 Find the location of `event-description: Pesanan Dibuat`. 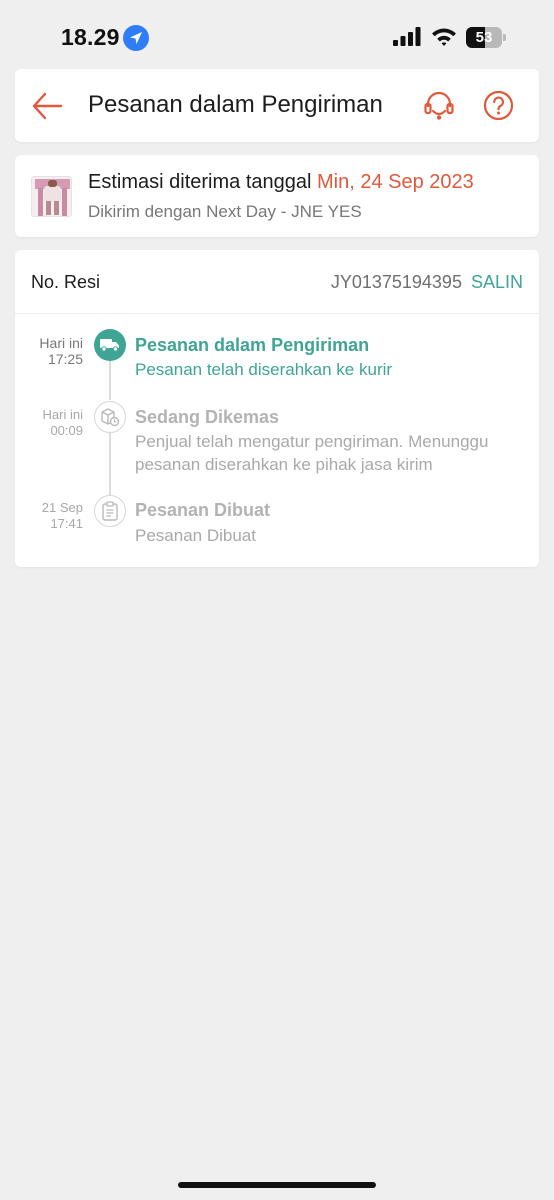

event-description: Pesanan Dibuat is located at coordinates (195, 535).